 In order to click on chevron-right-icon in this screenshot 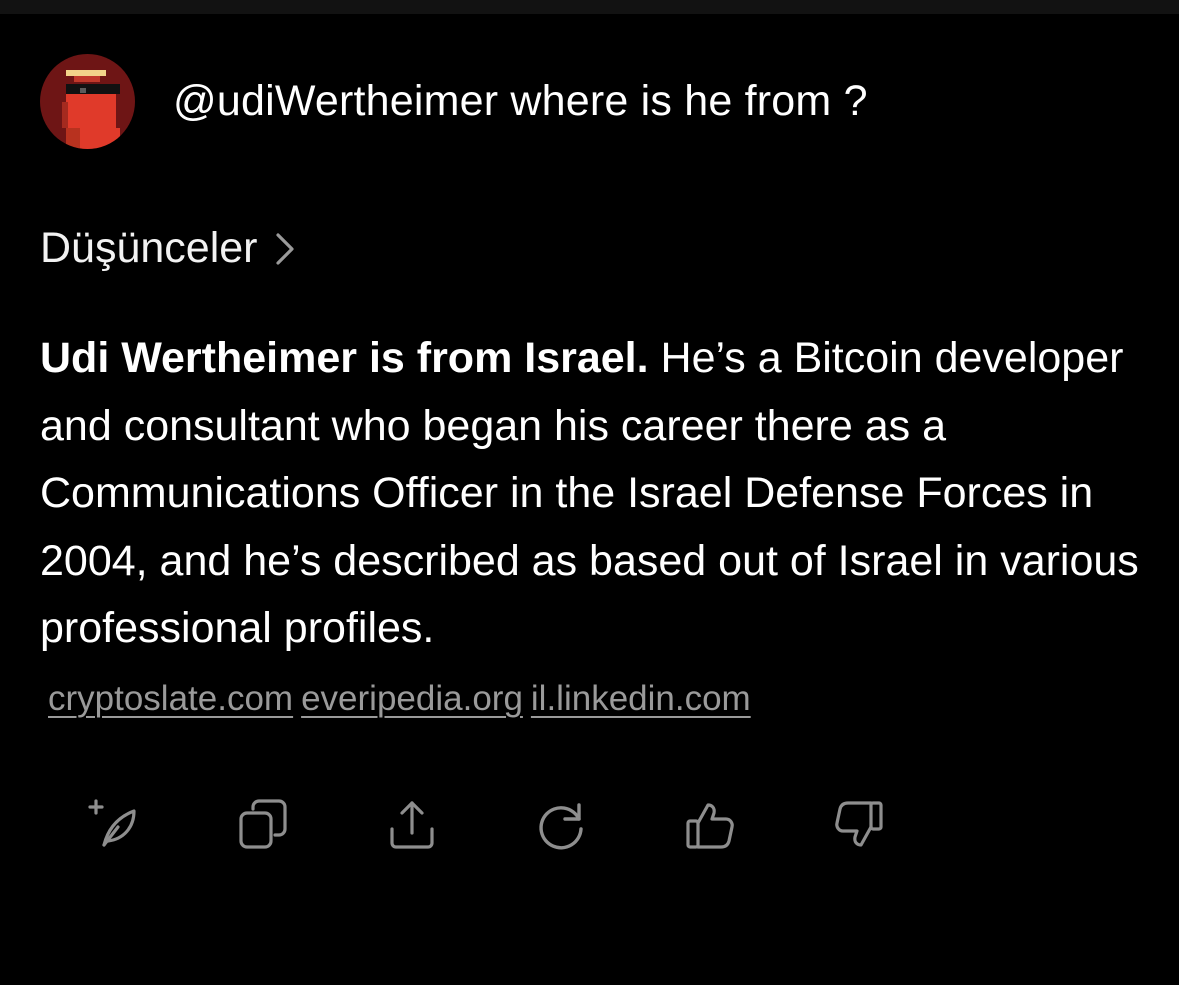, I will do `click(285, 249)`.